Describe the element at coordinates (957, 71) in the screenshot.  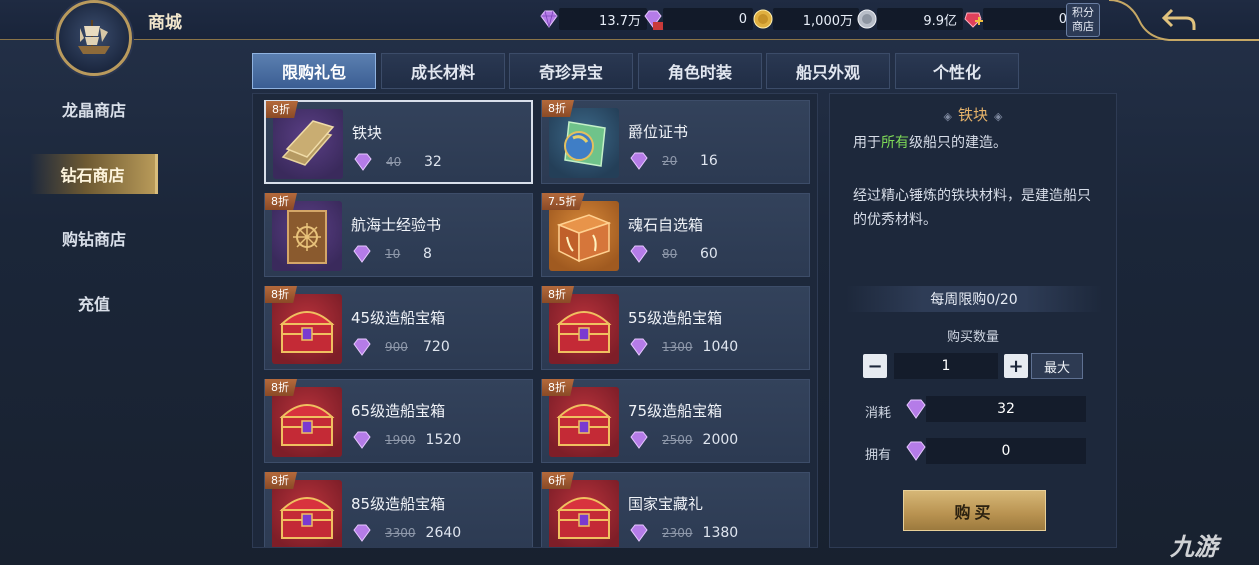
I see `tab-personalization: 个性化` at that location.